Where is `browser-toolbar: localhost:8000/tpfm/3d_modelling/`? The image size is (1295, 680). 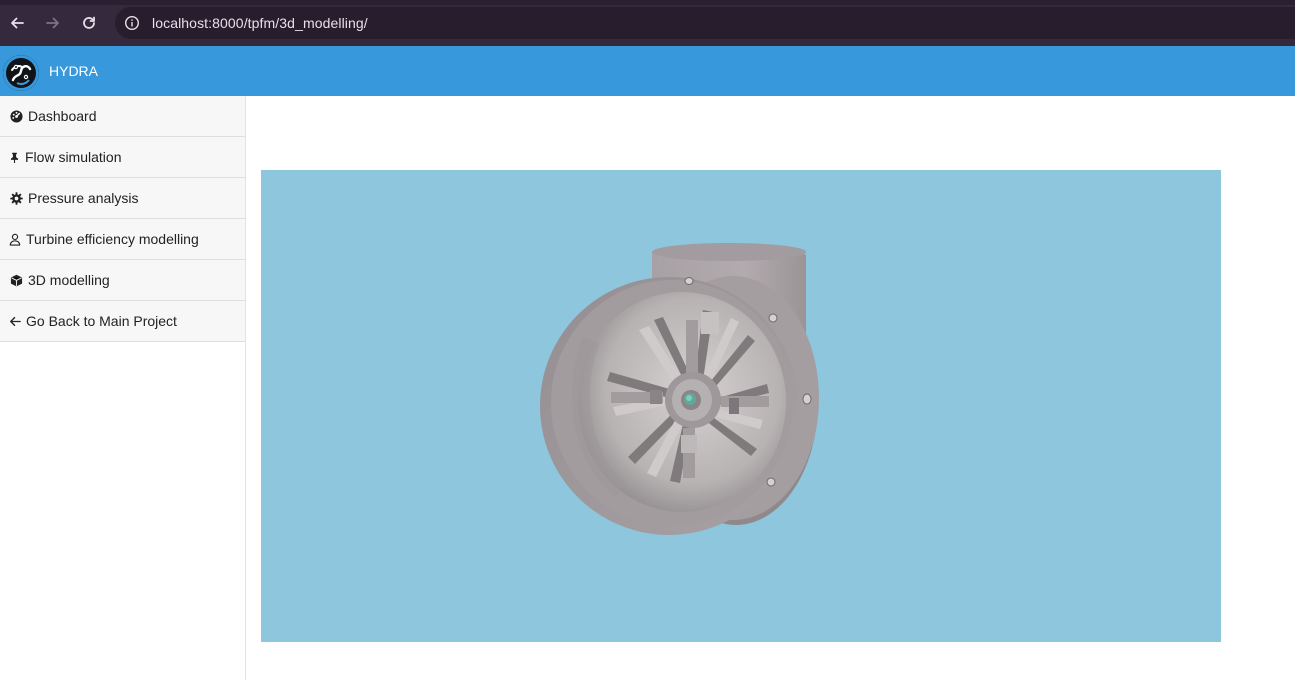
browser-toolbar: localhost:8000/tpfm/3d_modelling/ is located at coordinates (647, 23).